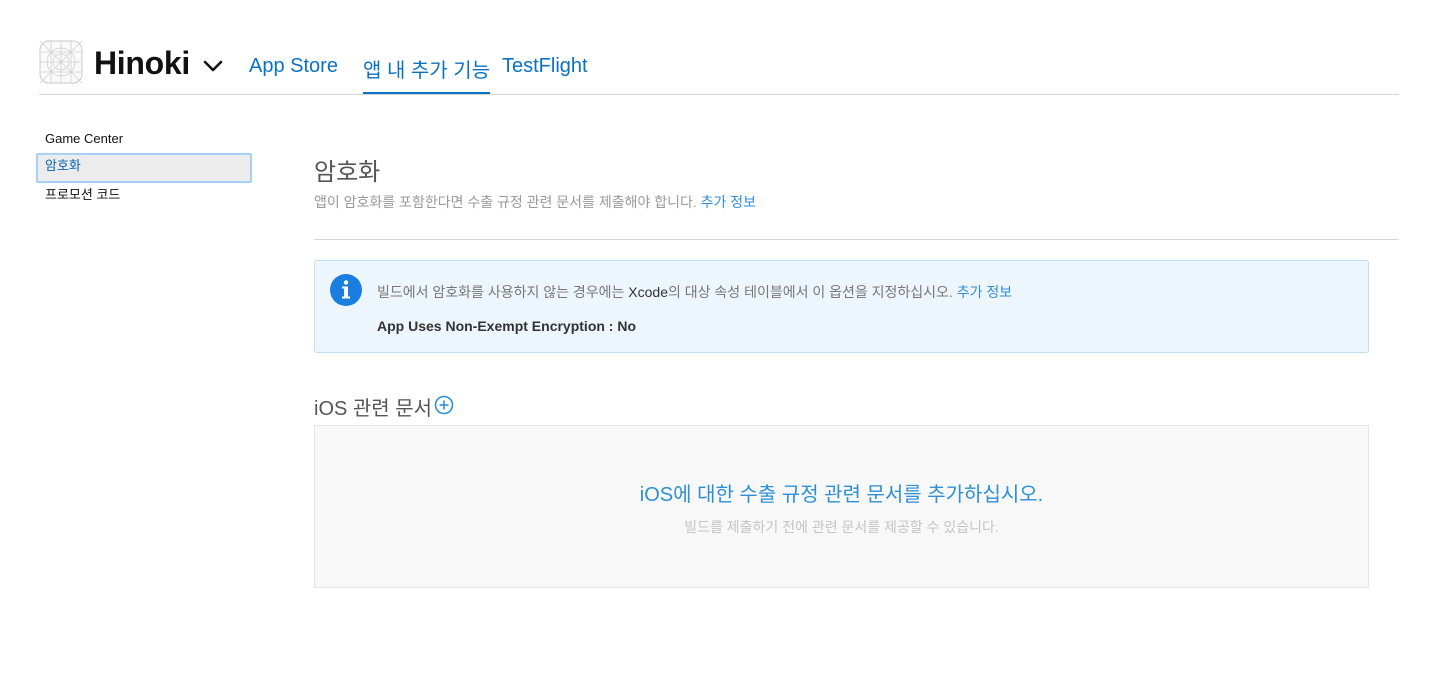 The height and width of the screenshot is (676, 1438). What do you see at coordinates (728, 202) in the screenshot?
I see `more-info-link: 추가 정보` at bounding box center [728, 202].